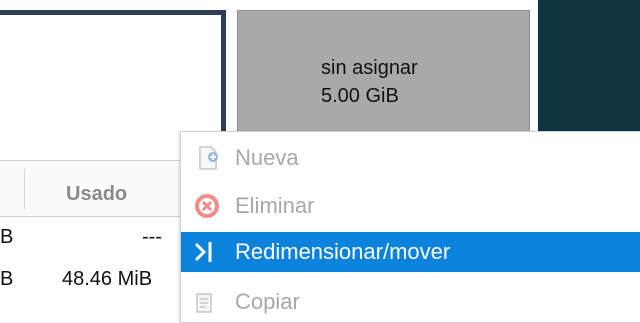  What do you see at coordinates (369, 82) in the screenshot?
I see `unallocated-info: sin asignar 5.00 GiB` at bounding box center [369, 82].